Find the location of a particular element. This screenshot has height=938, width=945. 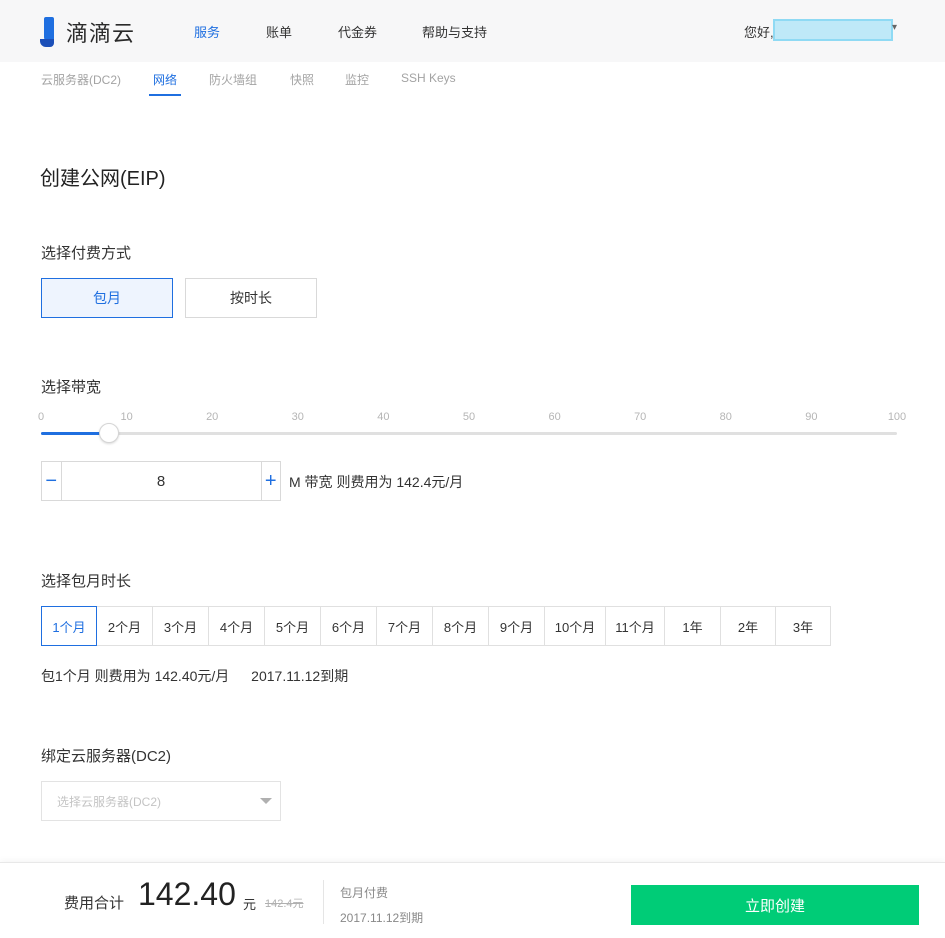

tab-monitor: 监控 is located at coordinates (357, 82).